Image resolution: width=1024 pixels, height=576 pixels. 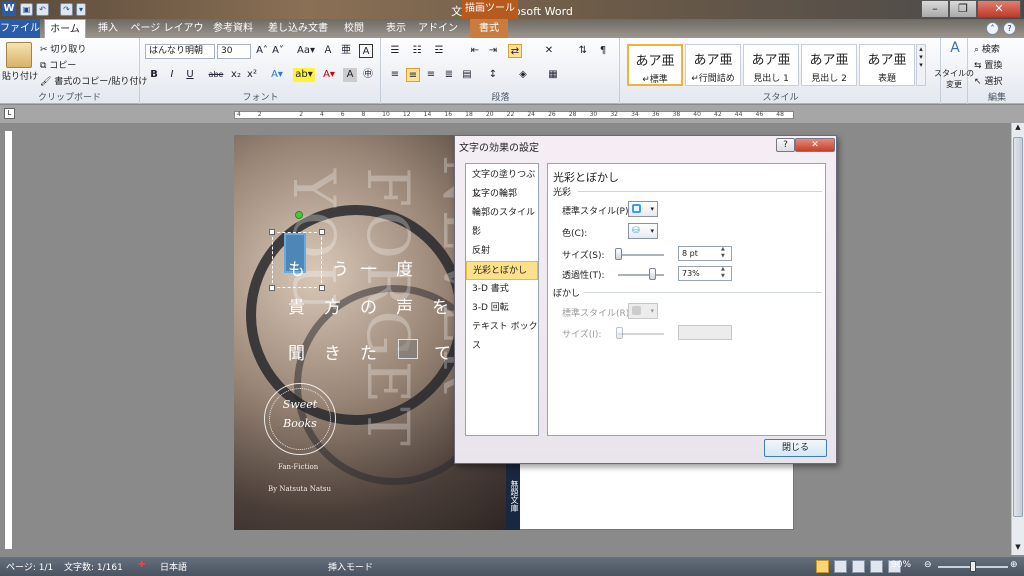 I want to click on tab-insert: 挿入, so click(x=108, y=28).